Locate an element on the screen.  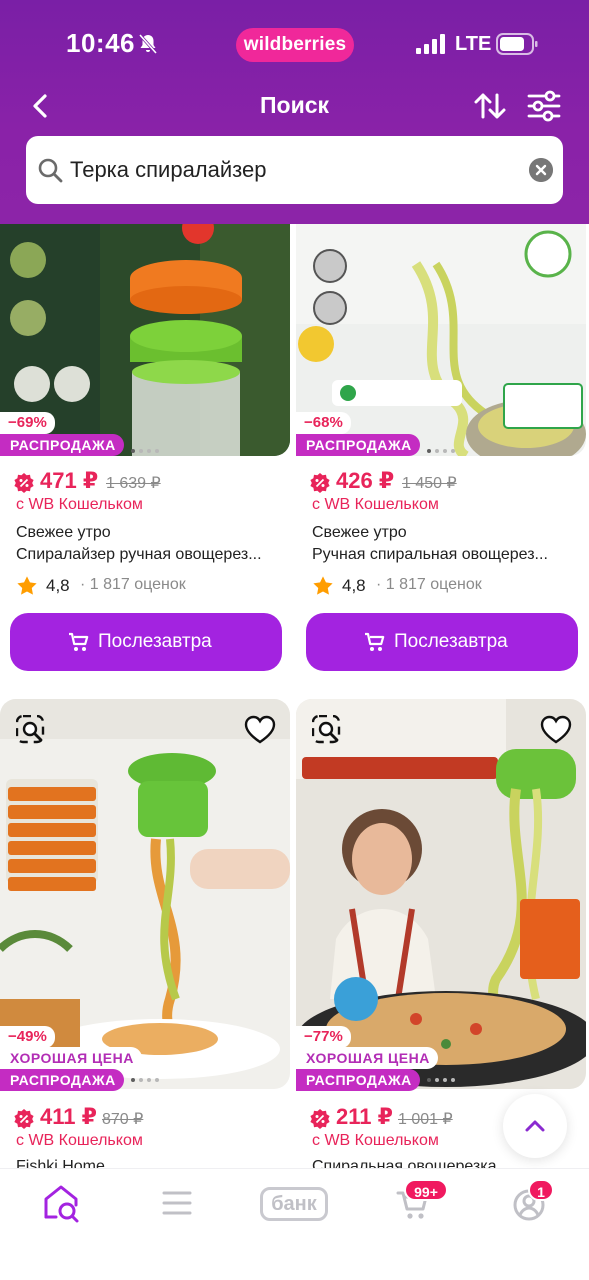
filter-icon is located at coordinates (544, 106).